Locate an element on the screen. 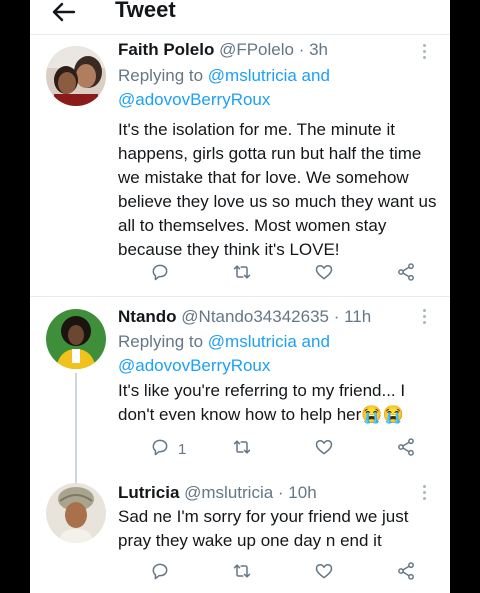 The height and width of the screenshot is (593, 480). user-handle: @FPolelo is located at coordinates (256, 49).